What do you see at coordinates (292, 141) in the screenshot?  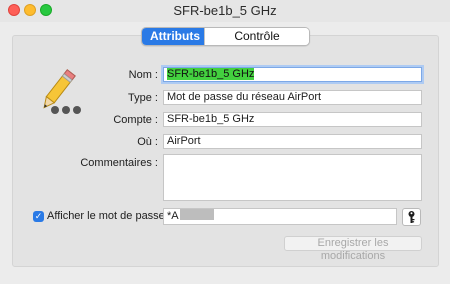 I see `where-field: AirPort` at bounding box center [292, 141].